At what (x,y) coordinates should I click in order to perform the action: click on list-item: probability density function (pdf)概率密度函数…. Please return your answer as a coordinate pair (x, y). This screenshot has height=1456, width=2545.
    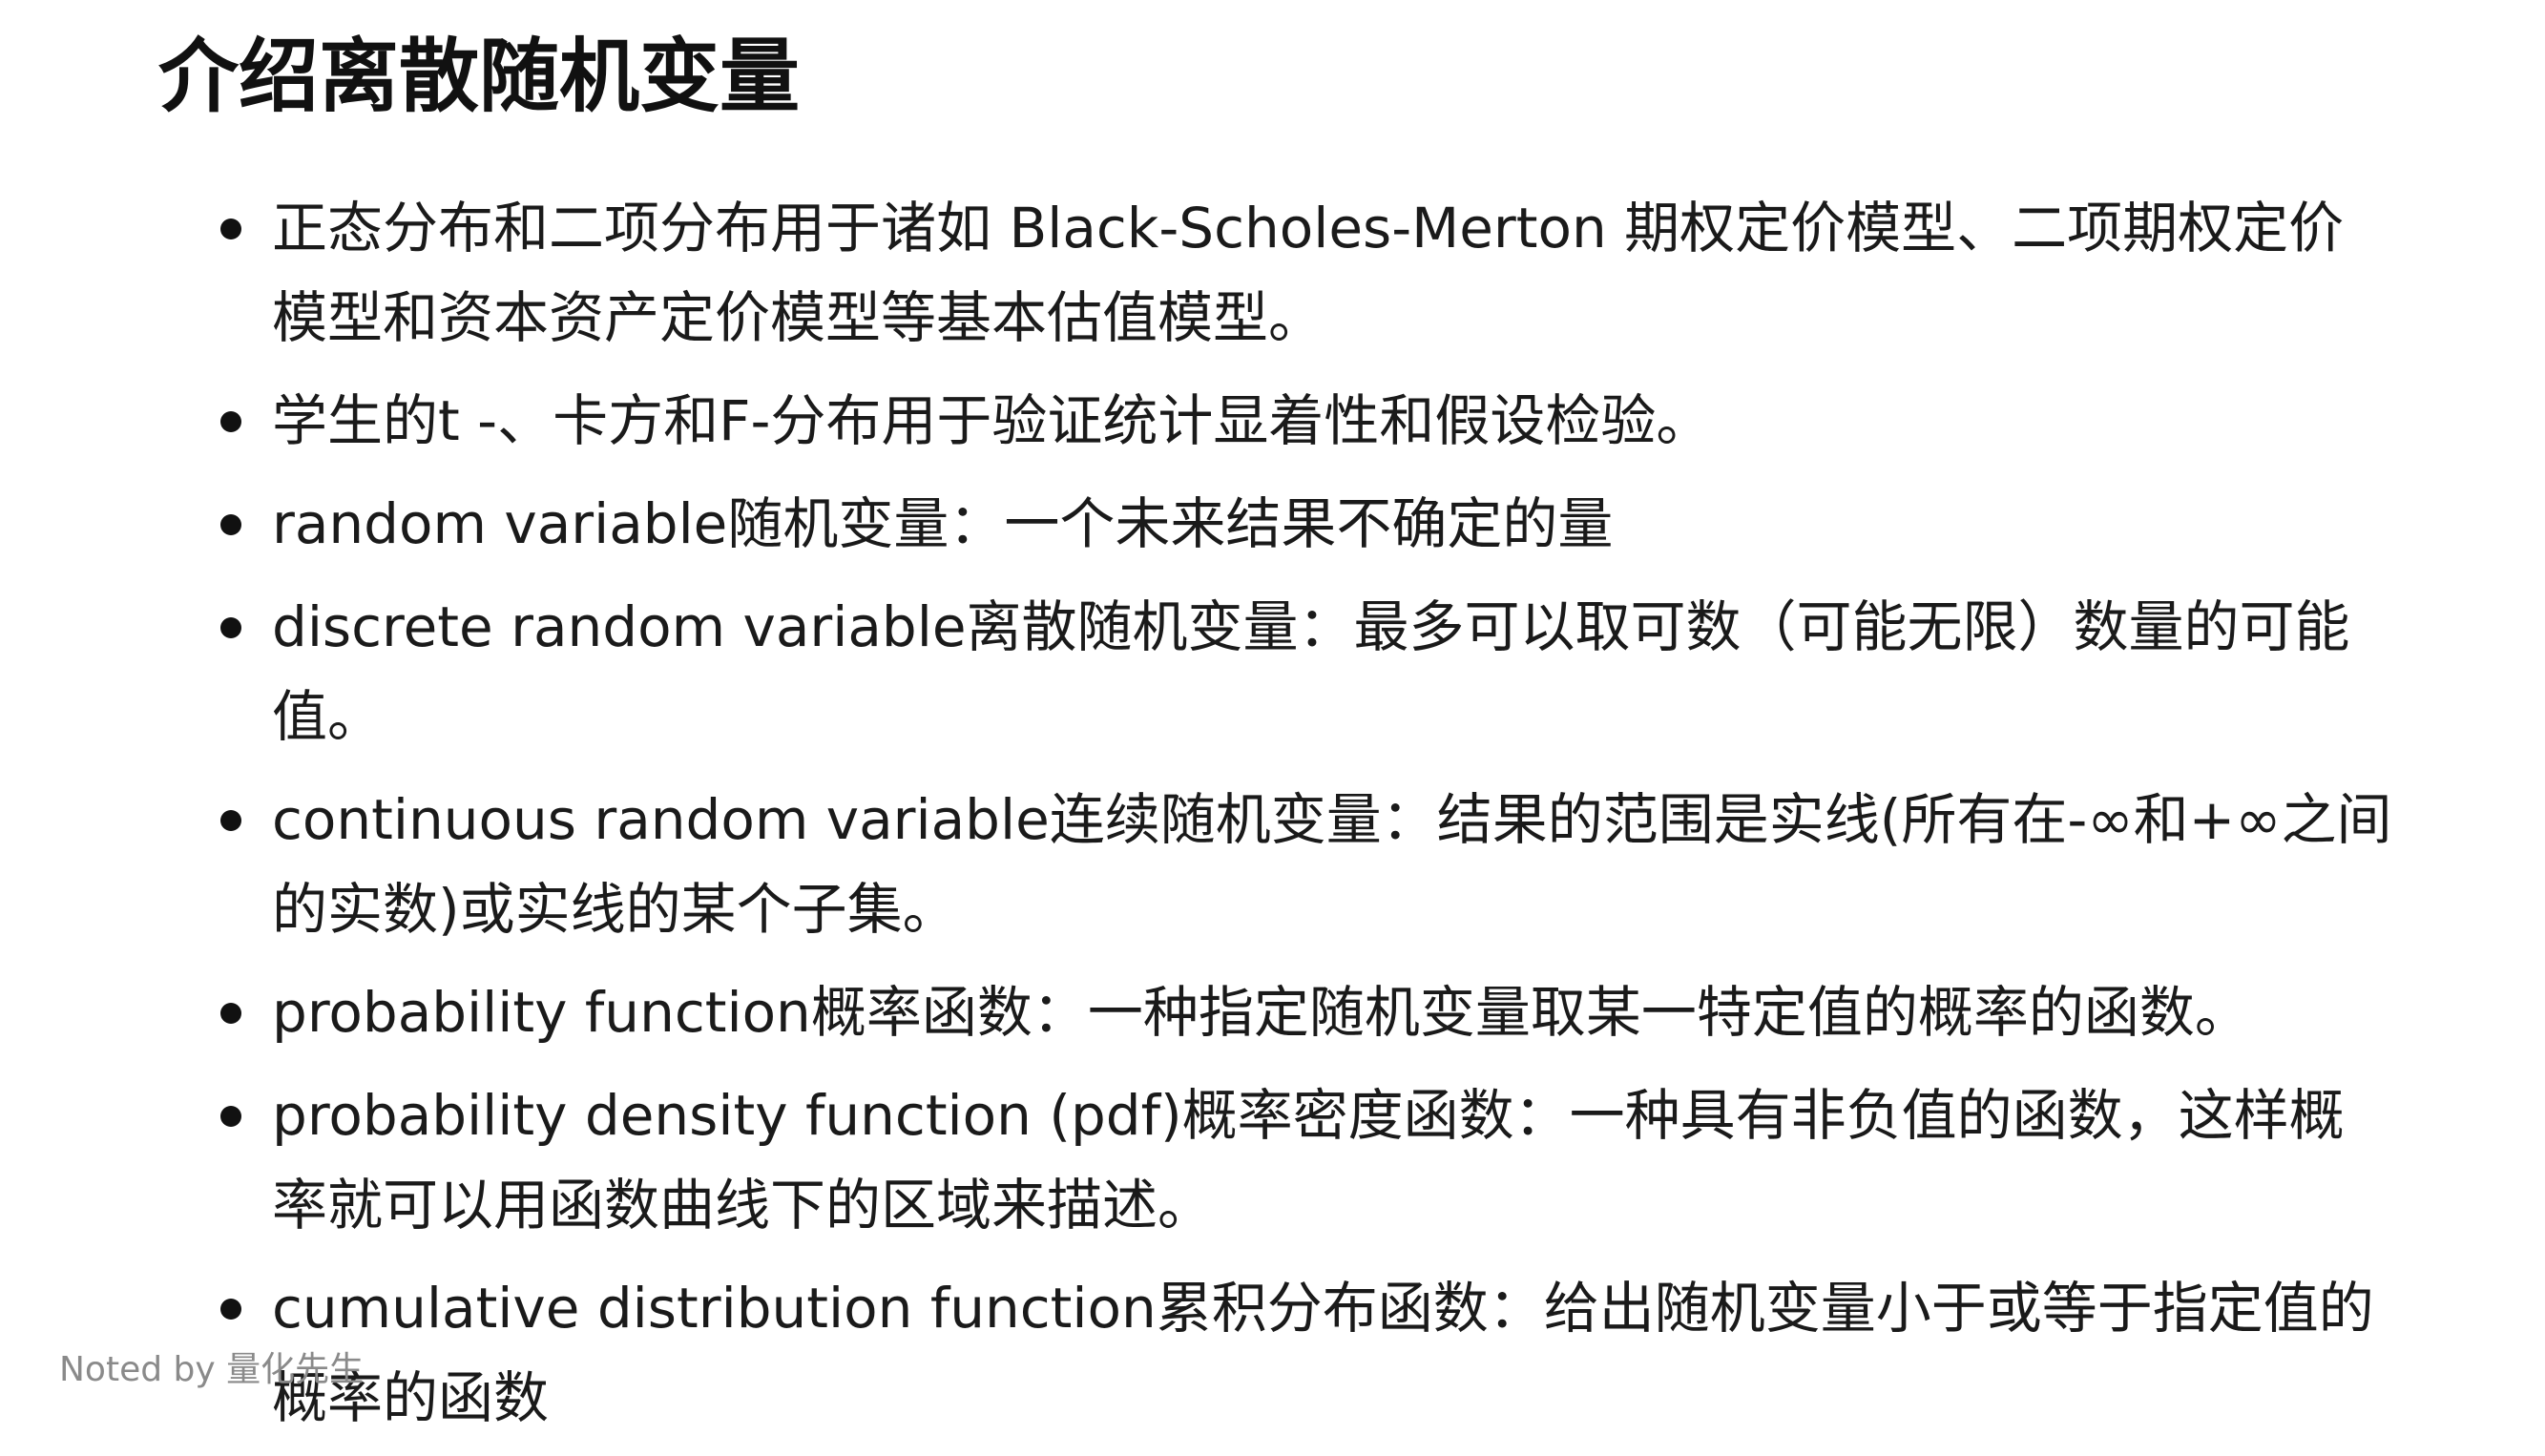
    Looking at the image, I should click on (1305, 1161).